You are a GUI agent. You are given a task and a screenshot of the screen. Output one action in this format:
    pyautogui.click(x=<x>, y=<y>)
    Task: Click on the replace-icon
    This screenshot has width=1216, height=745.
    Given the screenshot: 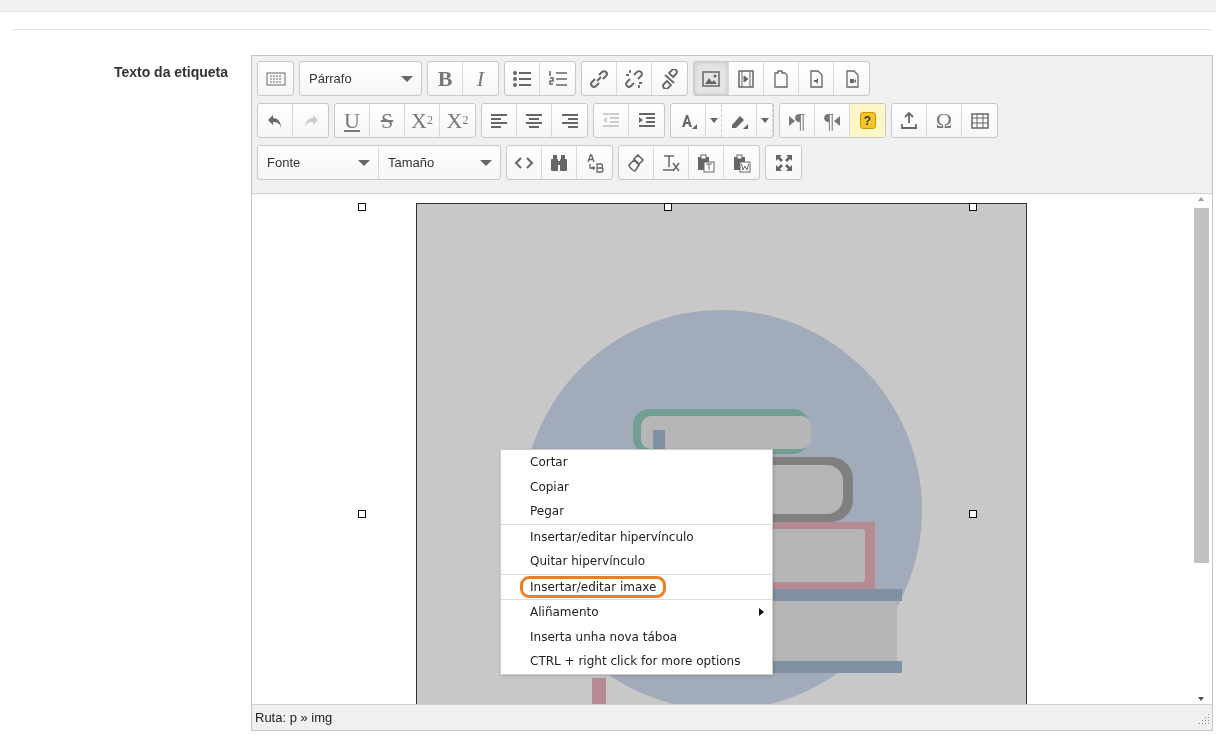 What is the action you would take?
    pyautogui.click(x=594, y=162)
    